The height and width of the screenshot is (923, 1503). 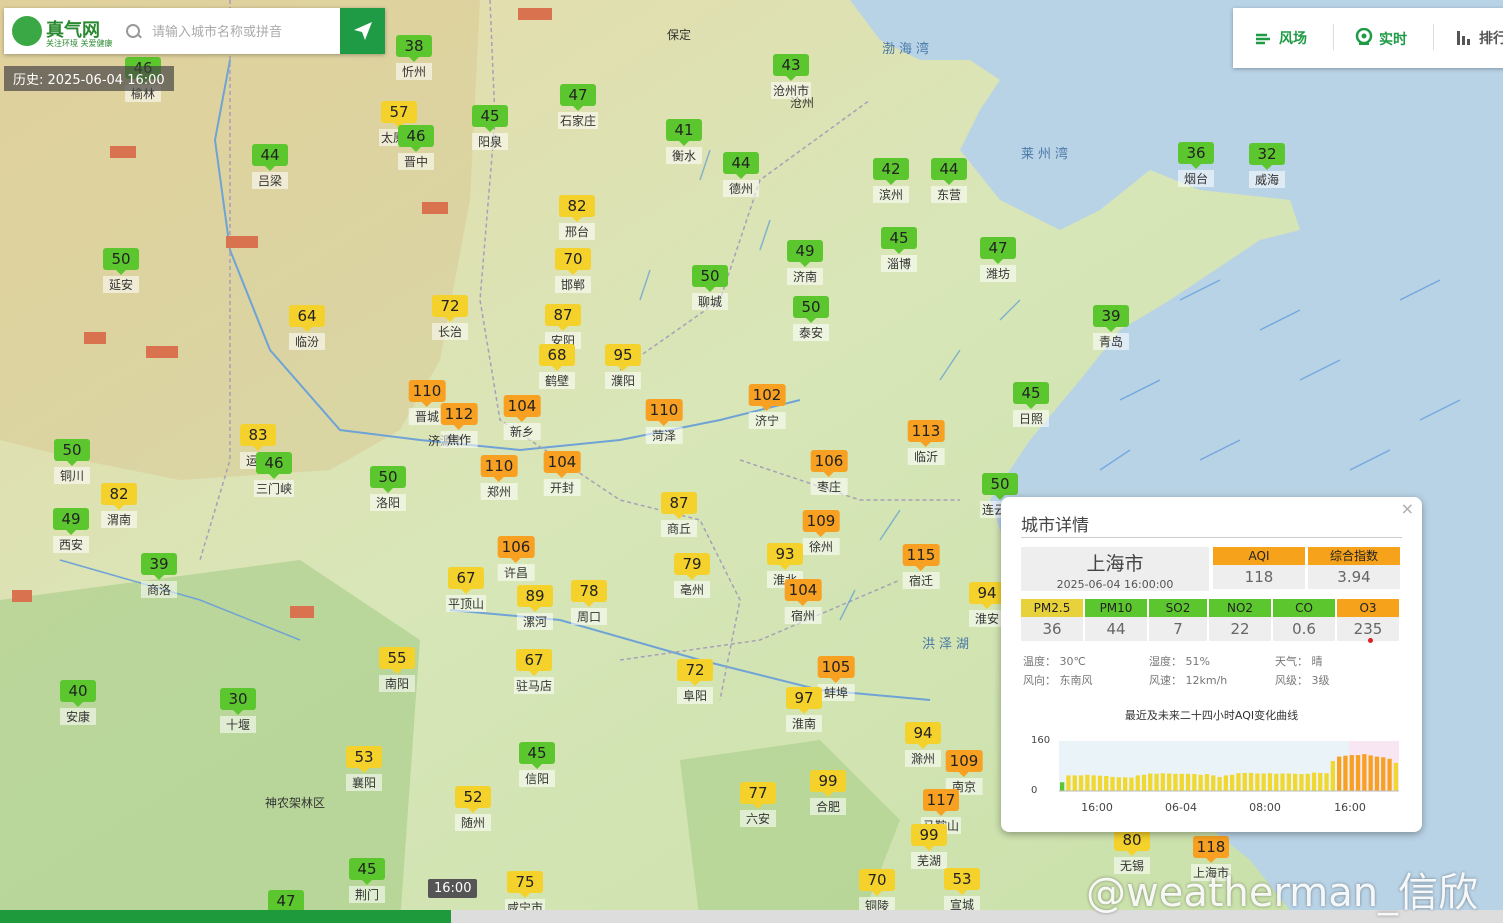 What do you see at coordinates (891, 194) in the screenshot?
I see `station-name: 滨州` at bounding box center [891, 194].